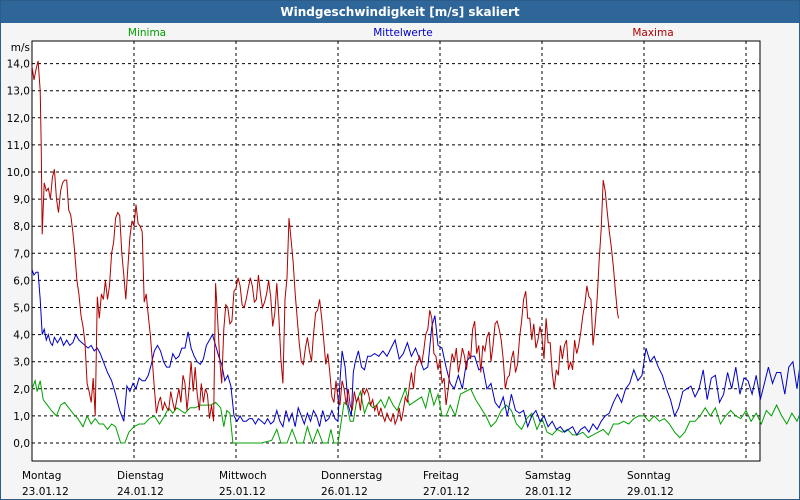 The width and height of the screenshot is (800, 500). What do you see at coordinates (446, 492) in the screenshot?
I see `x-tick-date: 27.01.12` at bounding box center [446, 492].